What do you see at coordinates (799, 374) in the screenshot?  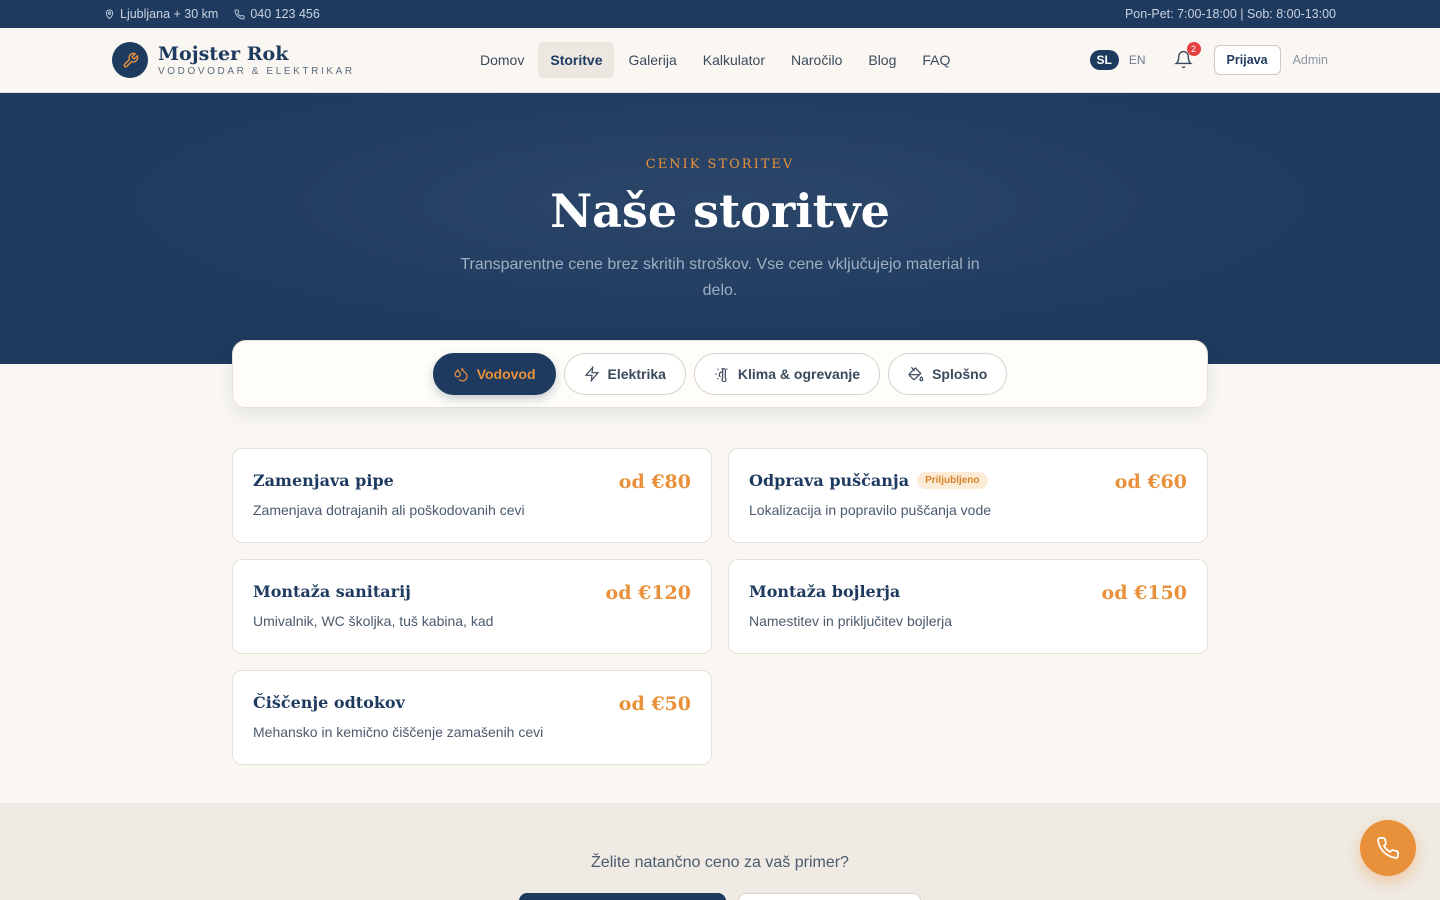 I see `tab-label: Klima & ogrevanje` at bounding box center [799, 374].